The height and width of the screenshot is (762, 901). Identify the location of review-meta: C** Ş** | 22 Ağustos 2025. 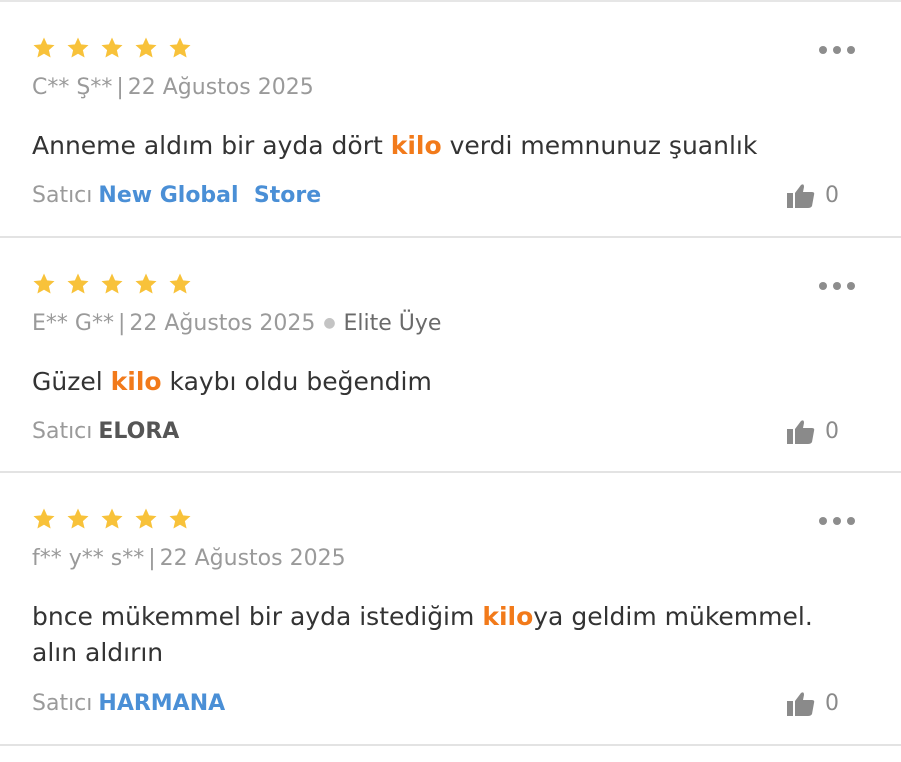
(173, 87).